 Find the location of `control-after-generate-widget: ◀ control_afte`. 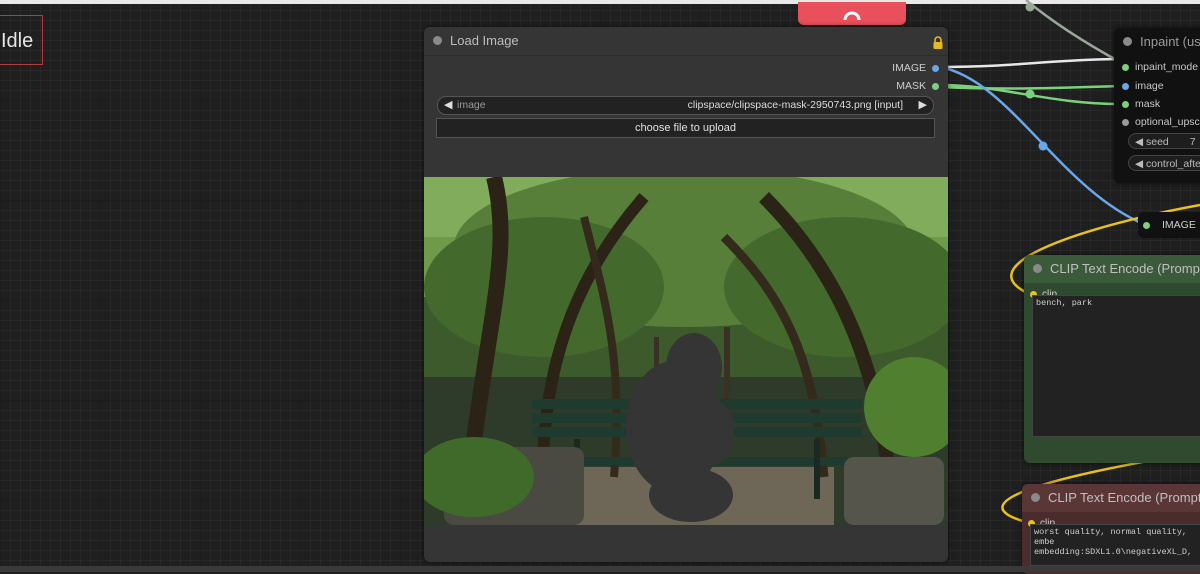

control-after-generate-widget: ◀ control_afte is located at coordinates (1164, 163).